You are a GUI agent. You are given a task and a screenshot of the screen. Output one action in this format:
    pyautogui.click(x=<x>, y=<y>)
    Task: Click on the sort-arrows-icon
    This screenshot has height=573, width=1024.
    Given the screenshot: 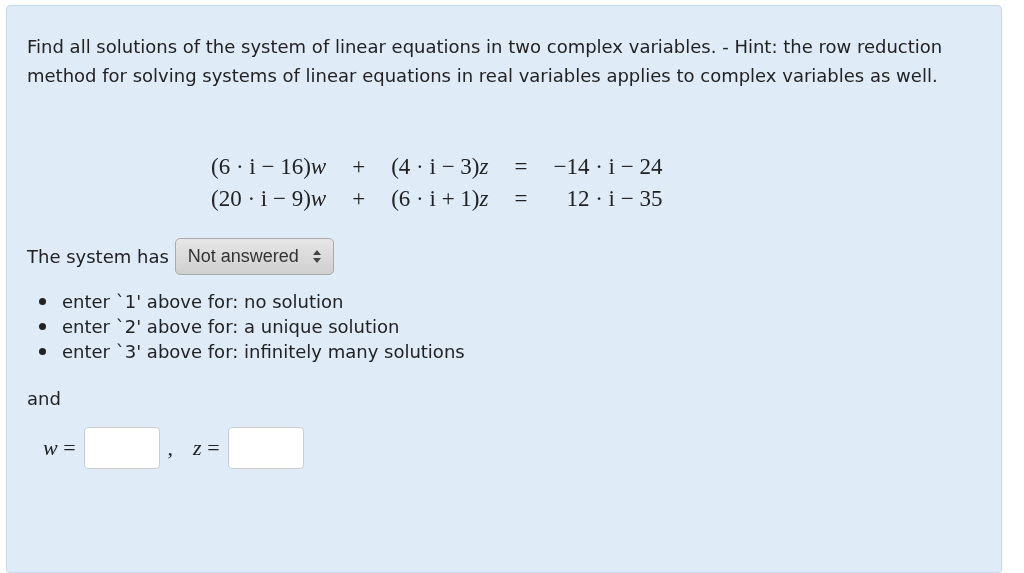 What is the action you would take?
    pyautogui.click(x=316, y=256)
    